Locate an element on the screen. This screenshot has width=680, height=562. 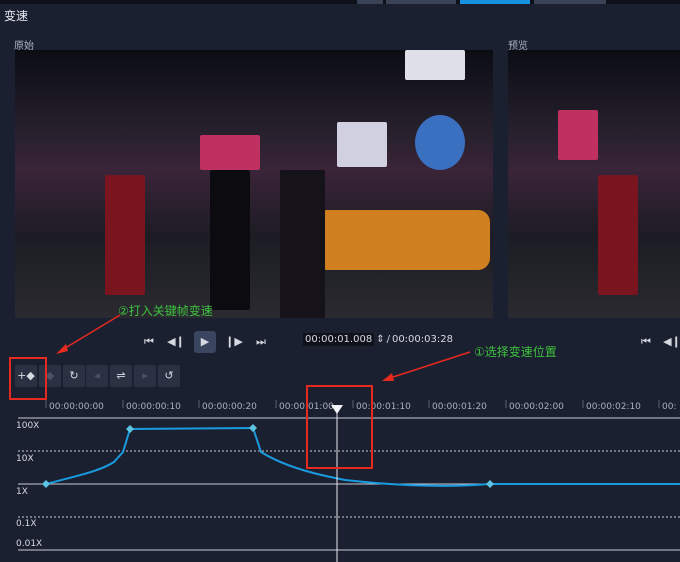
speed-label: 10X is located at coordinates (25, 459).